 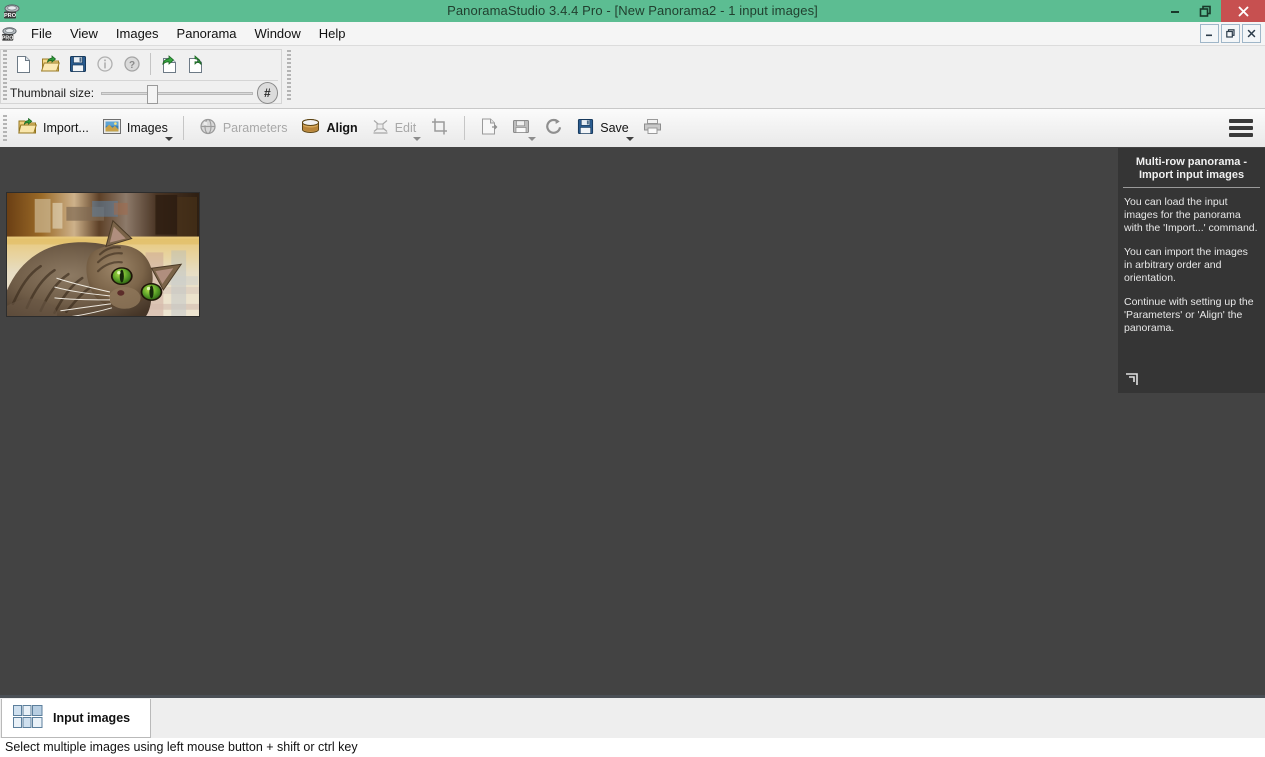 What do you see at coordinates (1209, 33) in the screenshot?
I see `mdi-minimize-button` at bounding box center [1209, 33].